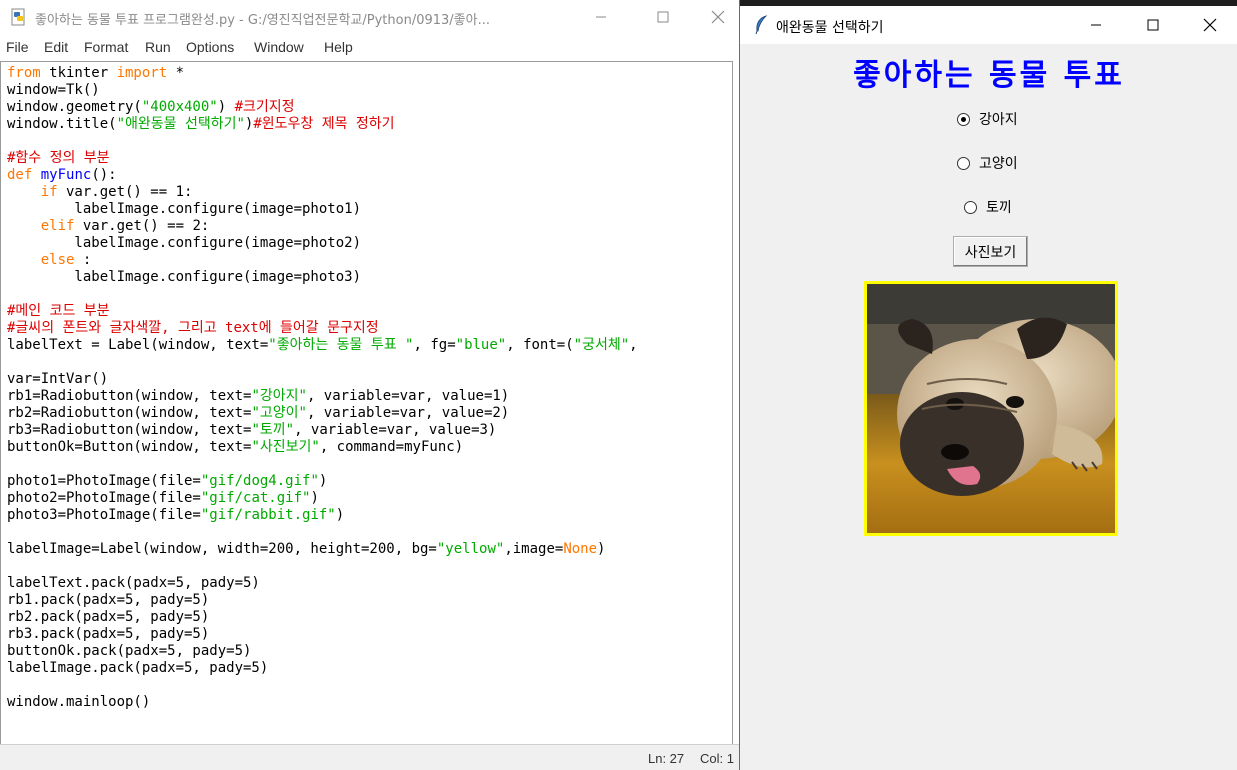  What do you see at coordinates (58, 379) in the screenshot?
I see `code-line: var=IntVar()` at bounding box center [58, 379].